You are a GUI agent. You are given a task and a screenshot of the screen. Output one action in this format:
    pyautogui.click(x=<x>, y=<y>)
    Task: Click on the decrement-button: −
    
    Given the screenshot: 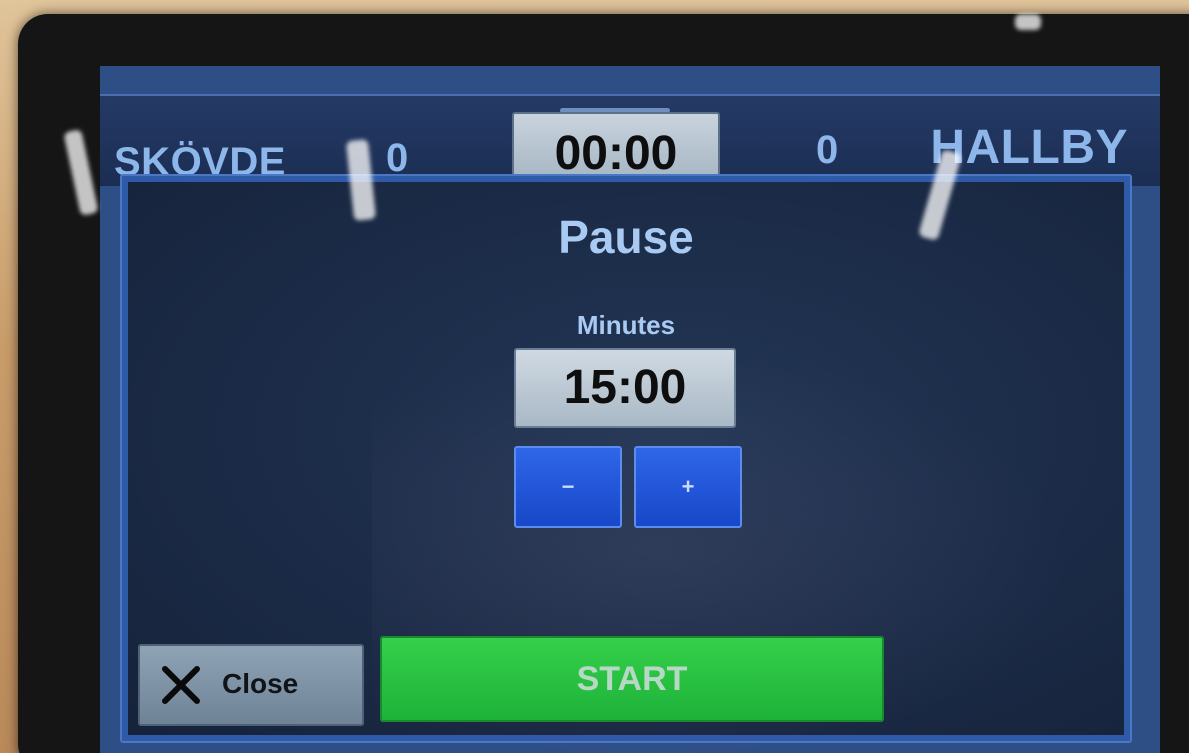 What is the action you would take?
    pyautogui.click(x=568, y=487)
    